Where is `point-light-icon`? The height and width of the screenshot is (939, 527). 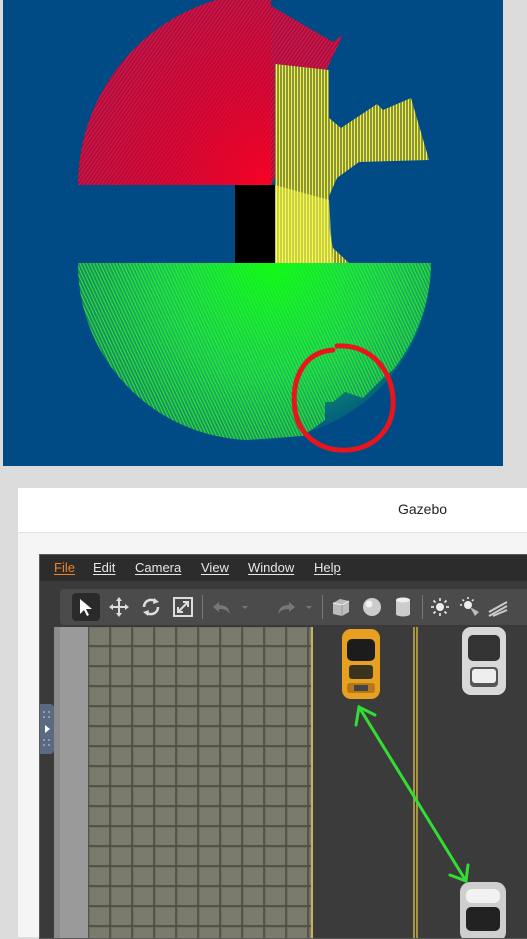
point-light-icon is located at coordinates (440, 607).